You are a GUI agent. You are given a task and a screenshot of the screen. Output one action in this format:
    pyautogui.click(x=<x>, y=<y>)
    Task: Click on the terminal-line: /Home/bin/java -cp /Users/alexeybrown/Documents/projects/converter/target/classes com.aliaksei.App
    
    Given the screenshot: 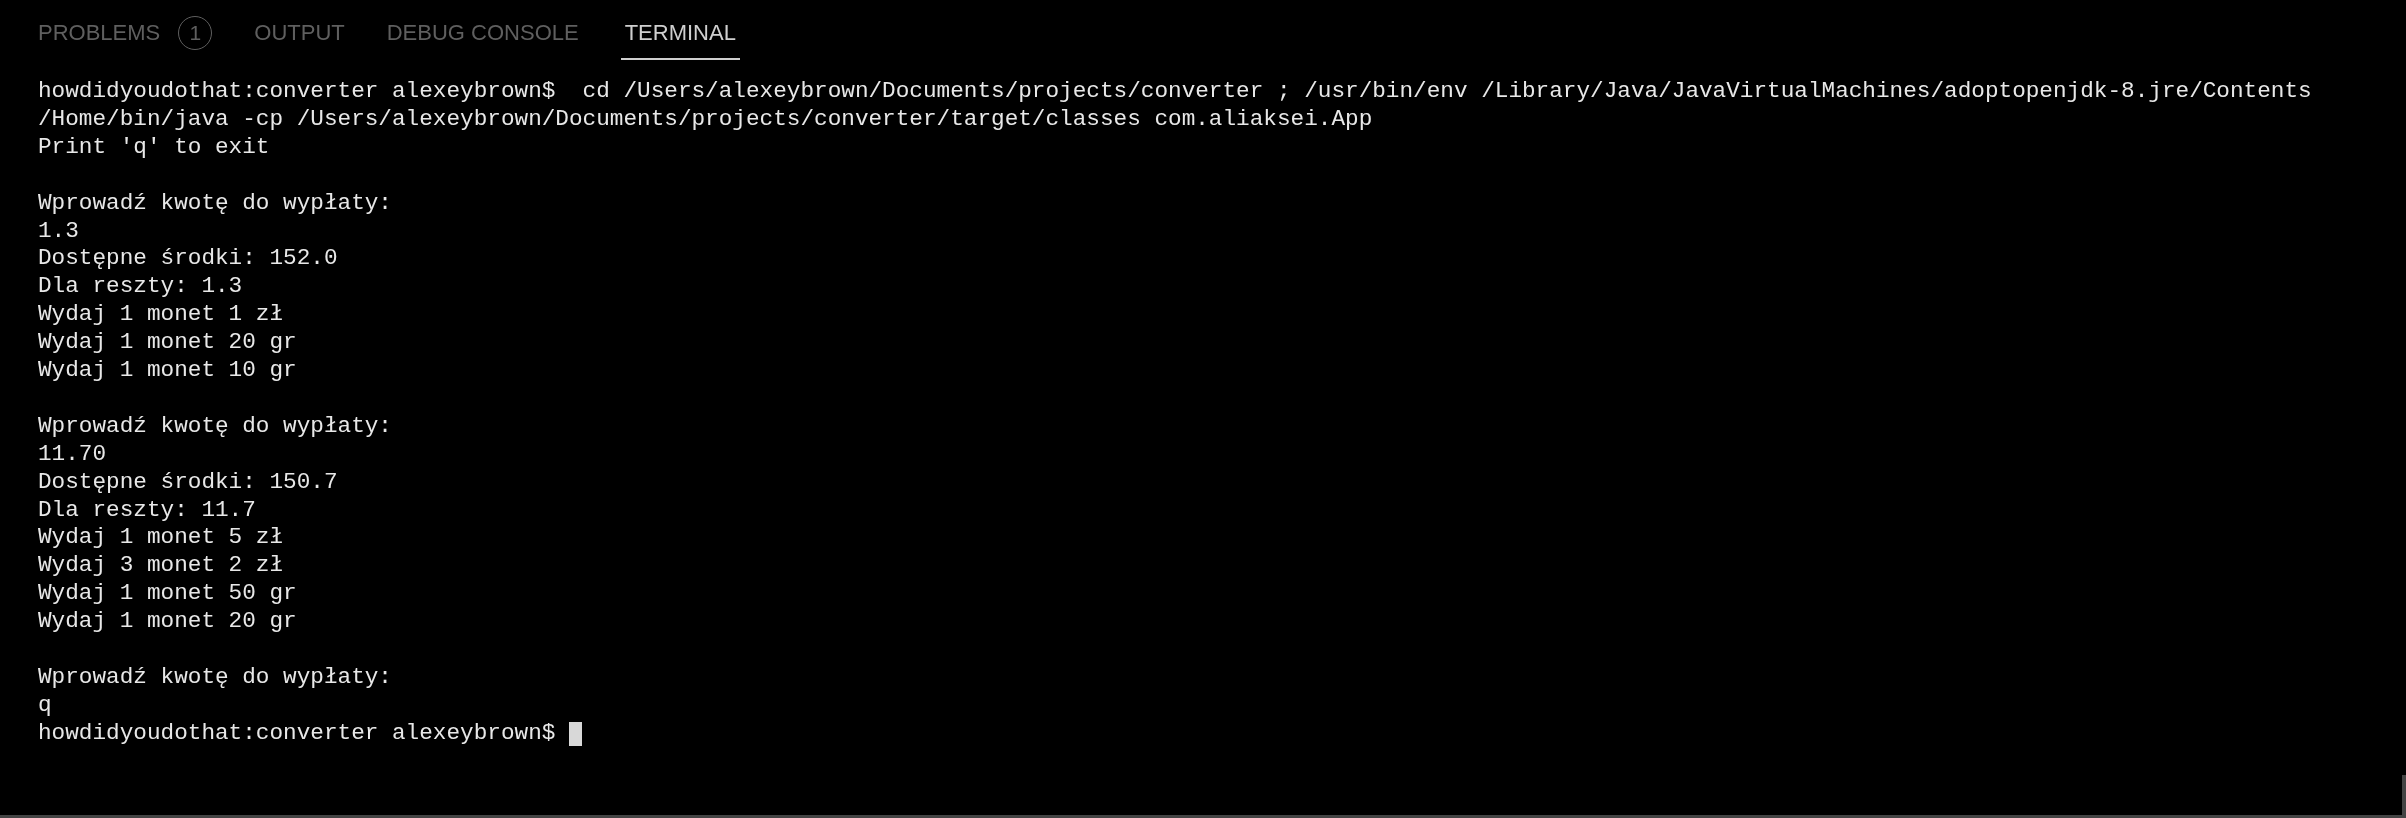 What is the action you would take?
    pyautogui.click(x=706, y=119)
    